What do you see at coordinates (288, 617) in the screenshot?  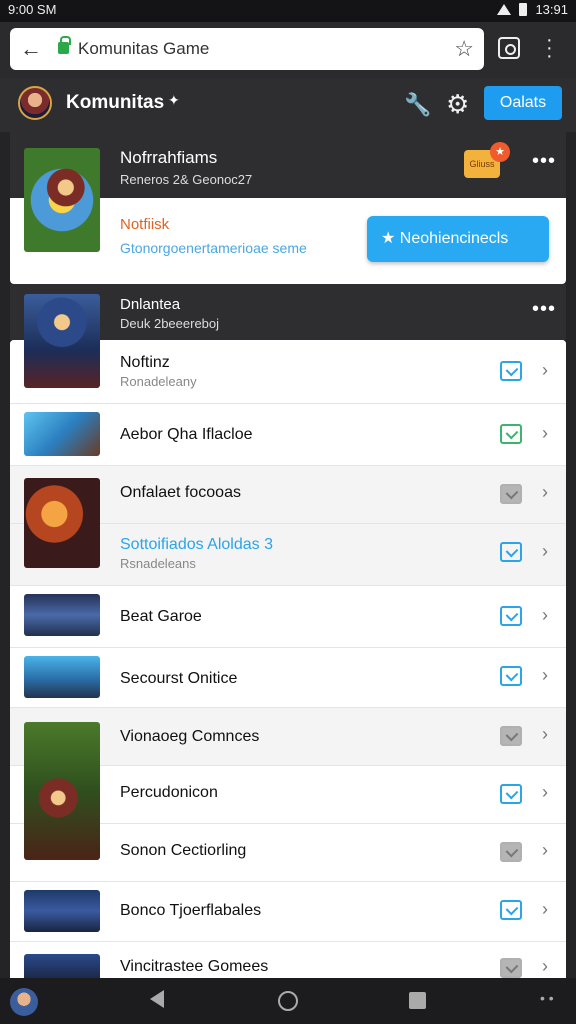 I see `list-item: Beat Garoe ›` at bounding box center [288, 617].